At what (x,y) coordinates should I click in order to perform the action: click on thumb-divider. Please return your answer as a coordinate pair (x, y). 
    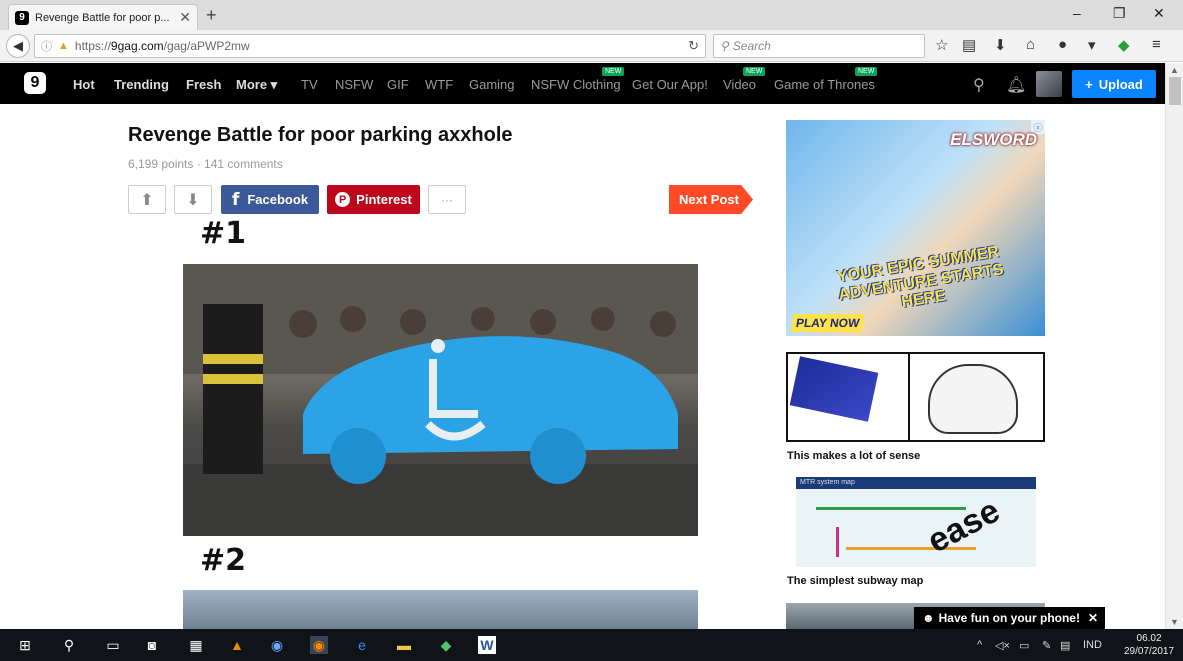
    Looking at the image, I should click on (909, 397).